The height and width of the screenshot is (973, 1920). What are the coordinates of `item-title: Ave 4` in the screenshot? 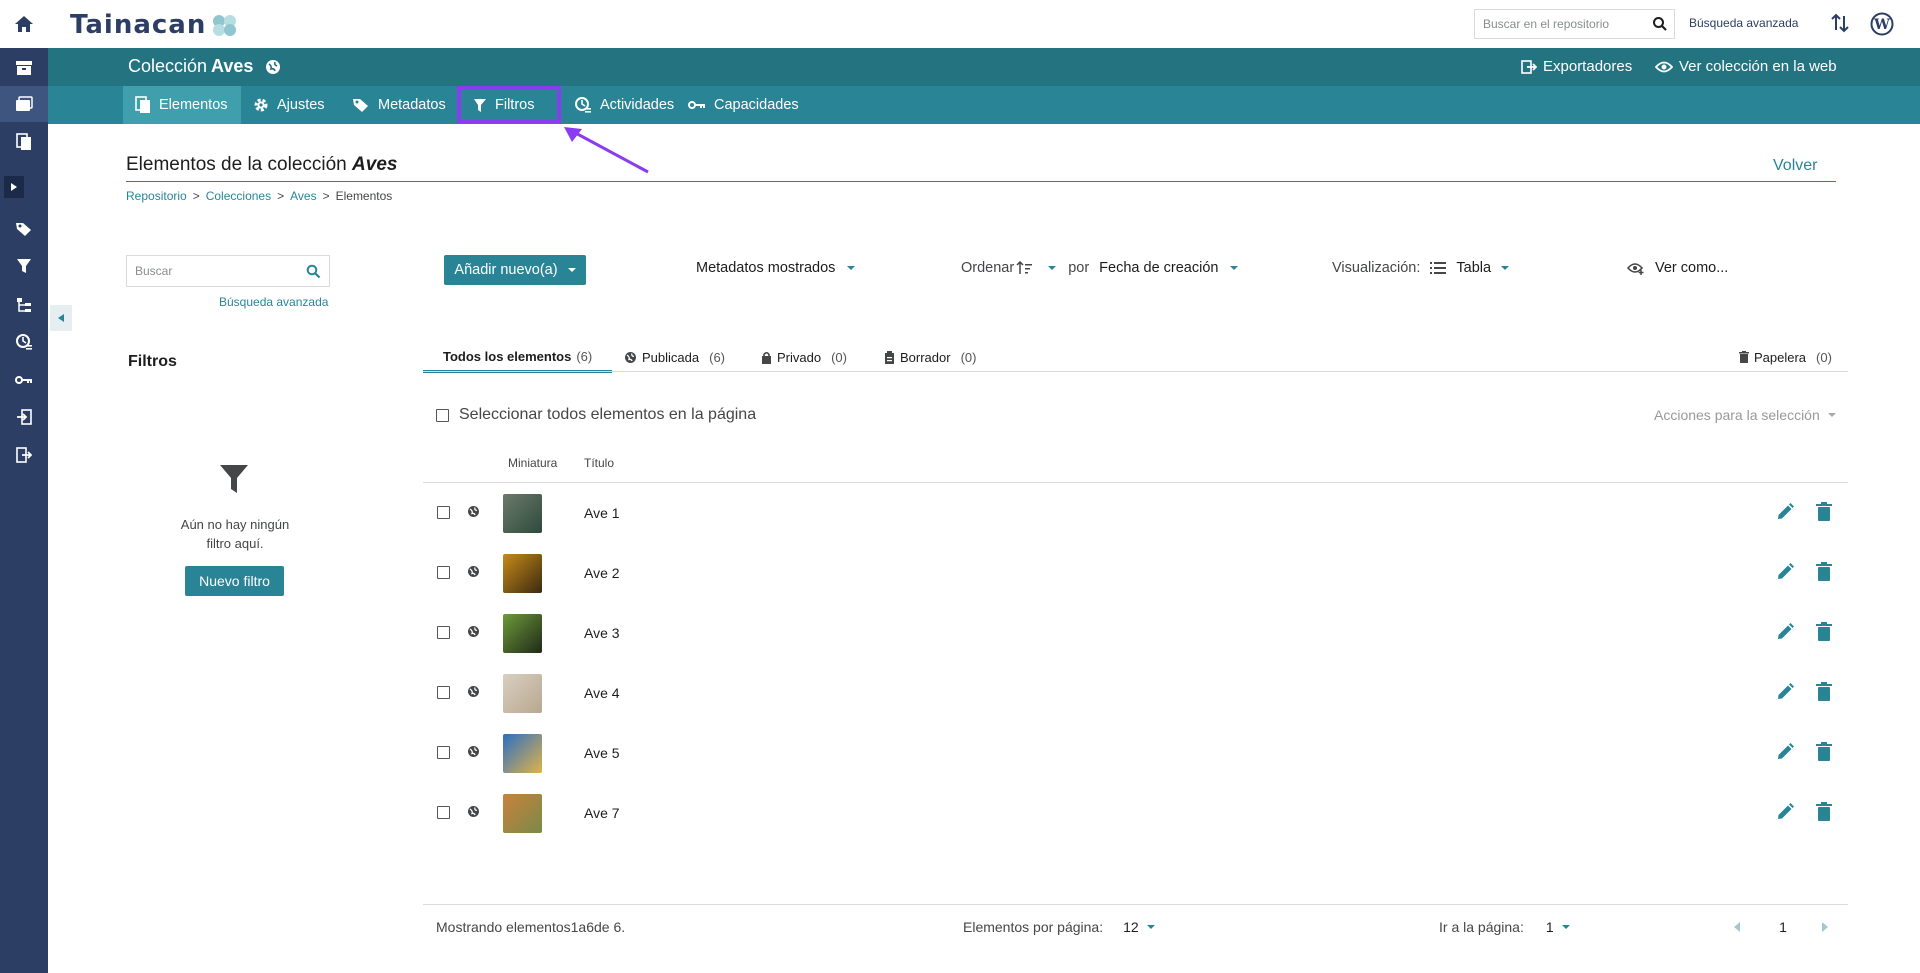 It's located at (602, 693).